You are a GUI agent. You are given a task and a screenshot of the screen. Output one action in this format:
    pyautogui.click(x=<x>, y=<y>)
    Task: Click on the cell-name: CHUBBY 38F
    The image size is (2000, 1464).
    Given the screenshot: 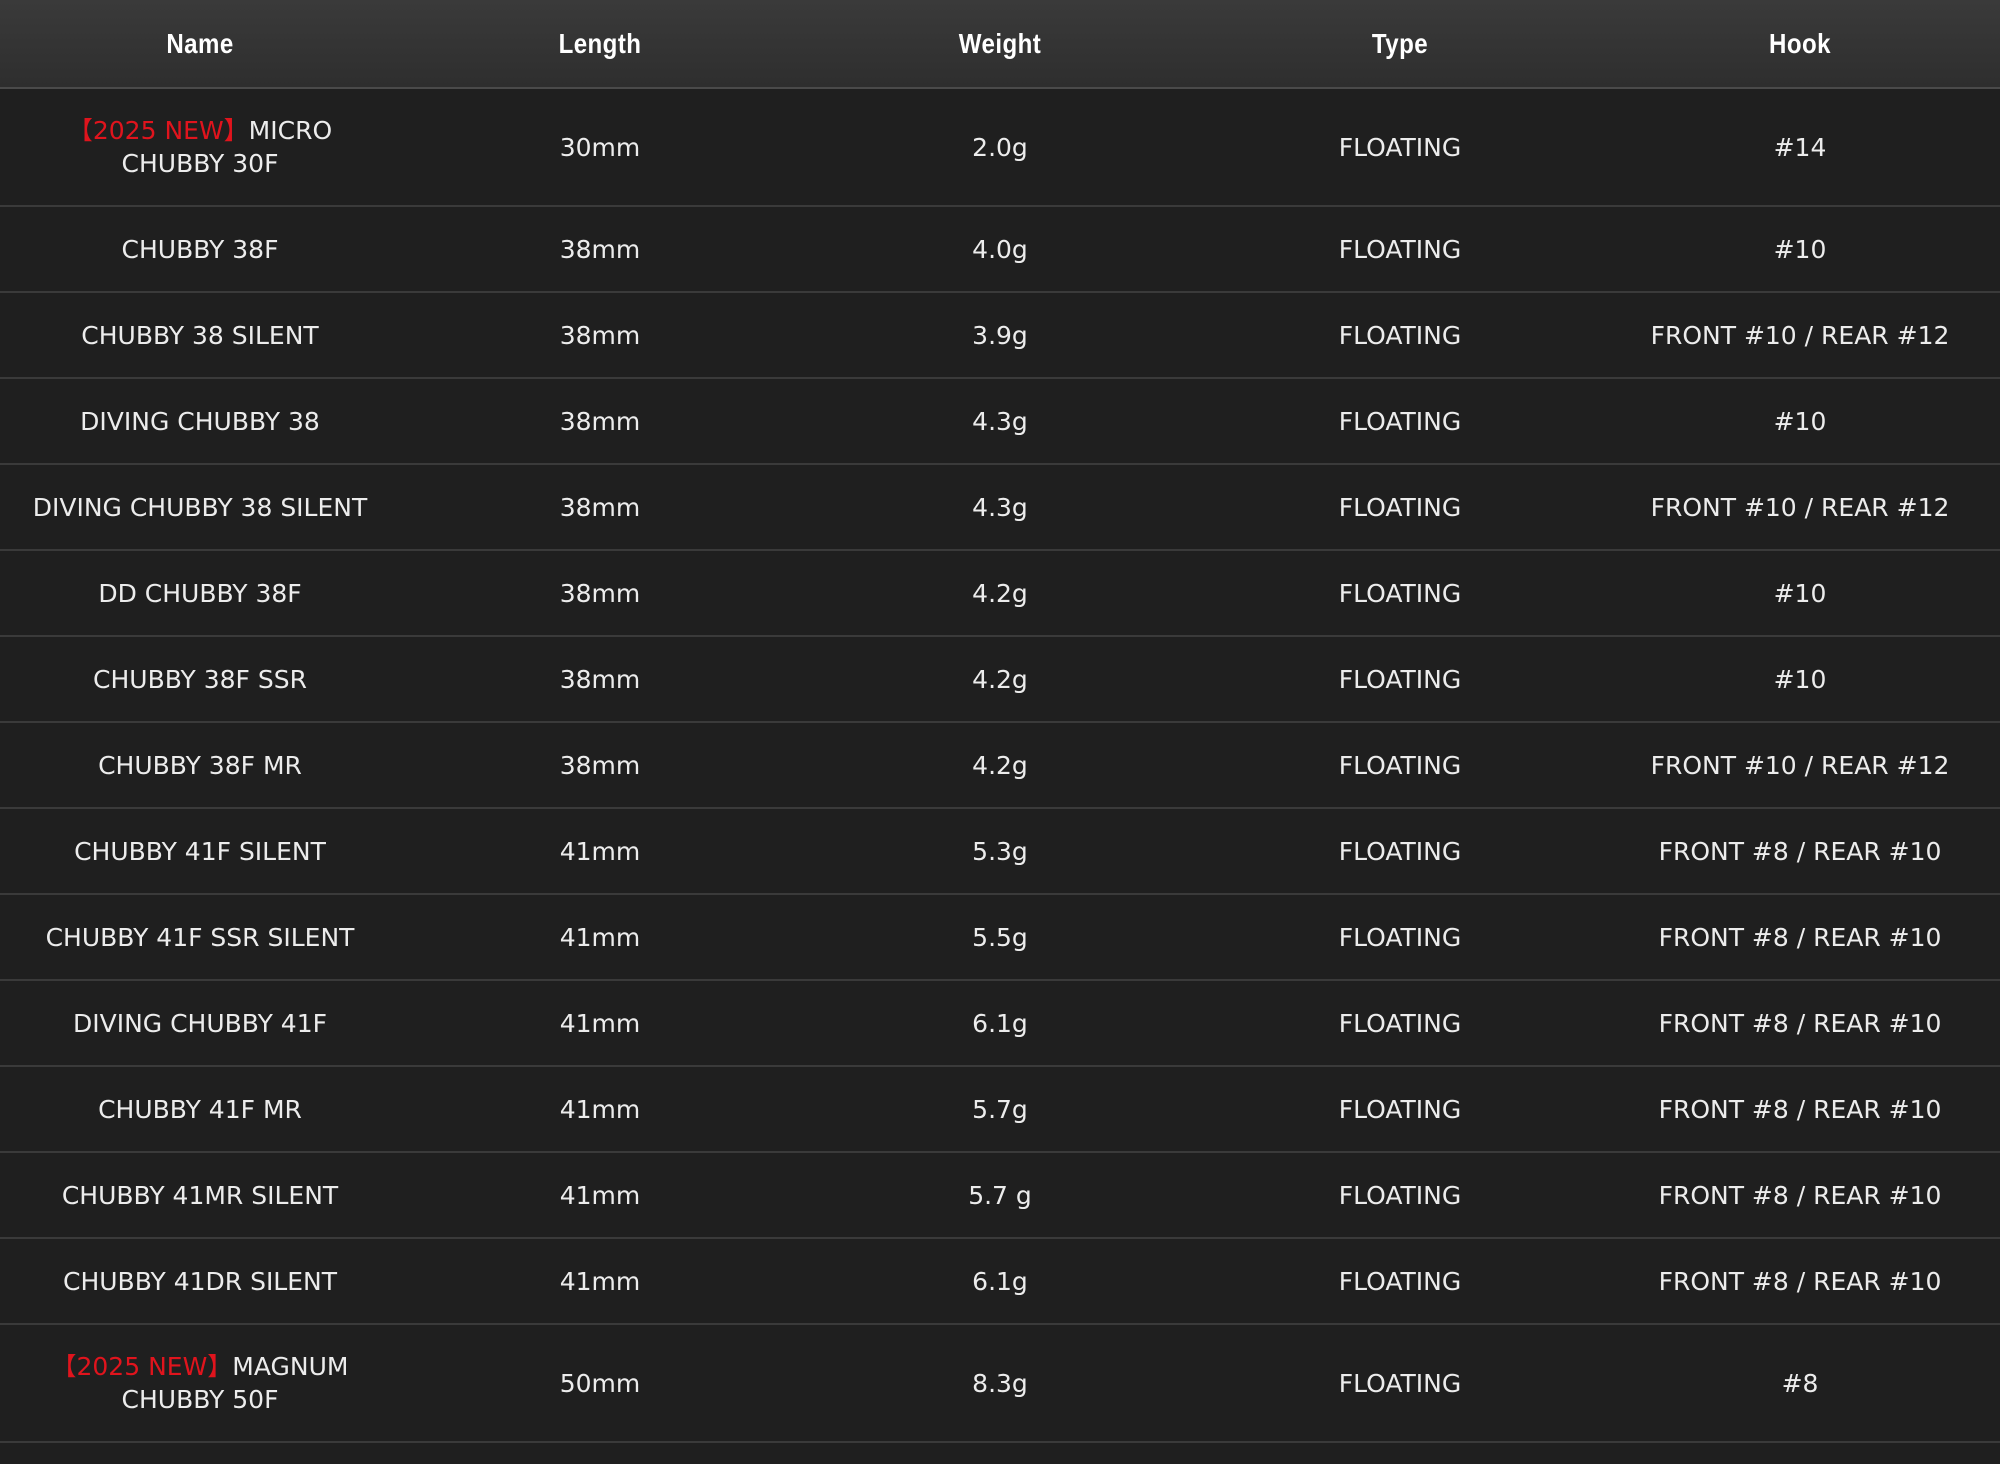 What is the action you would take?
    pyautogui.click(x=200, y=249)
    